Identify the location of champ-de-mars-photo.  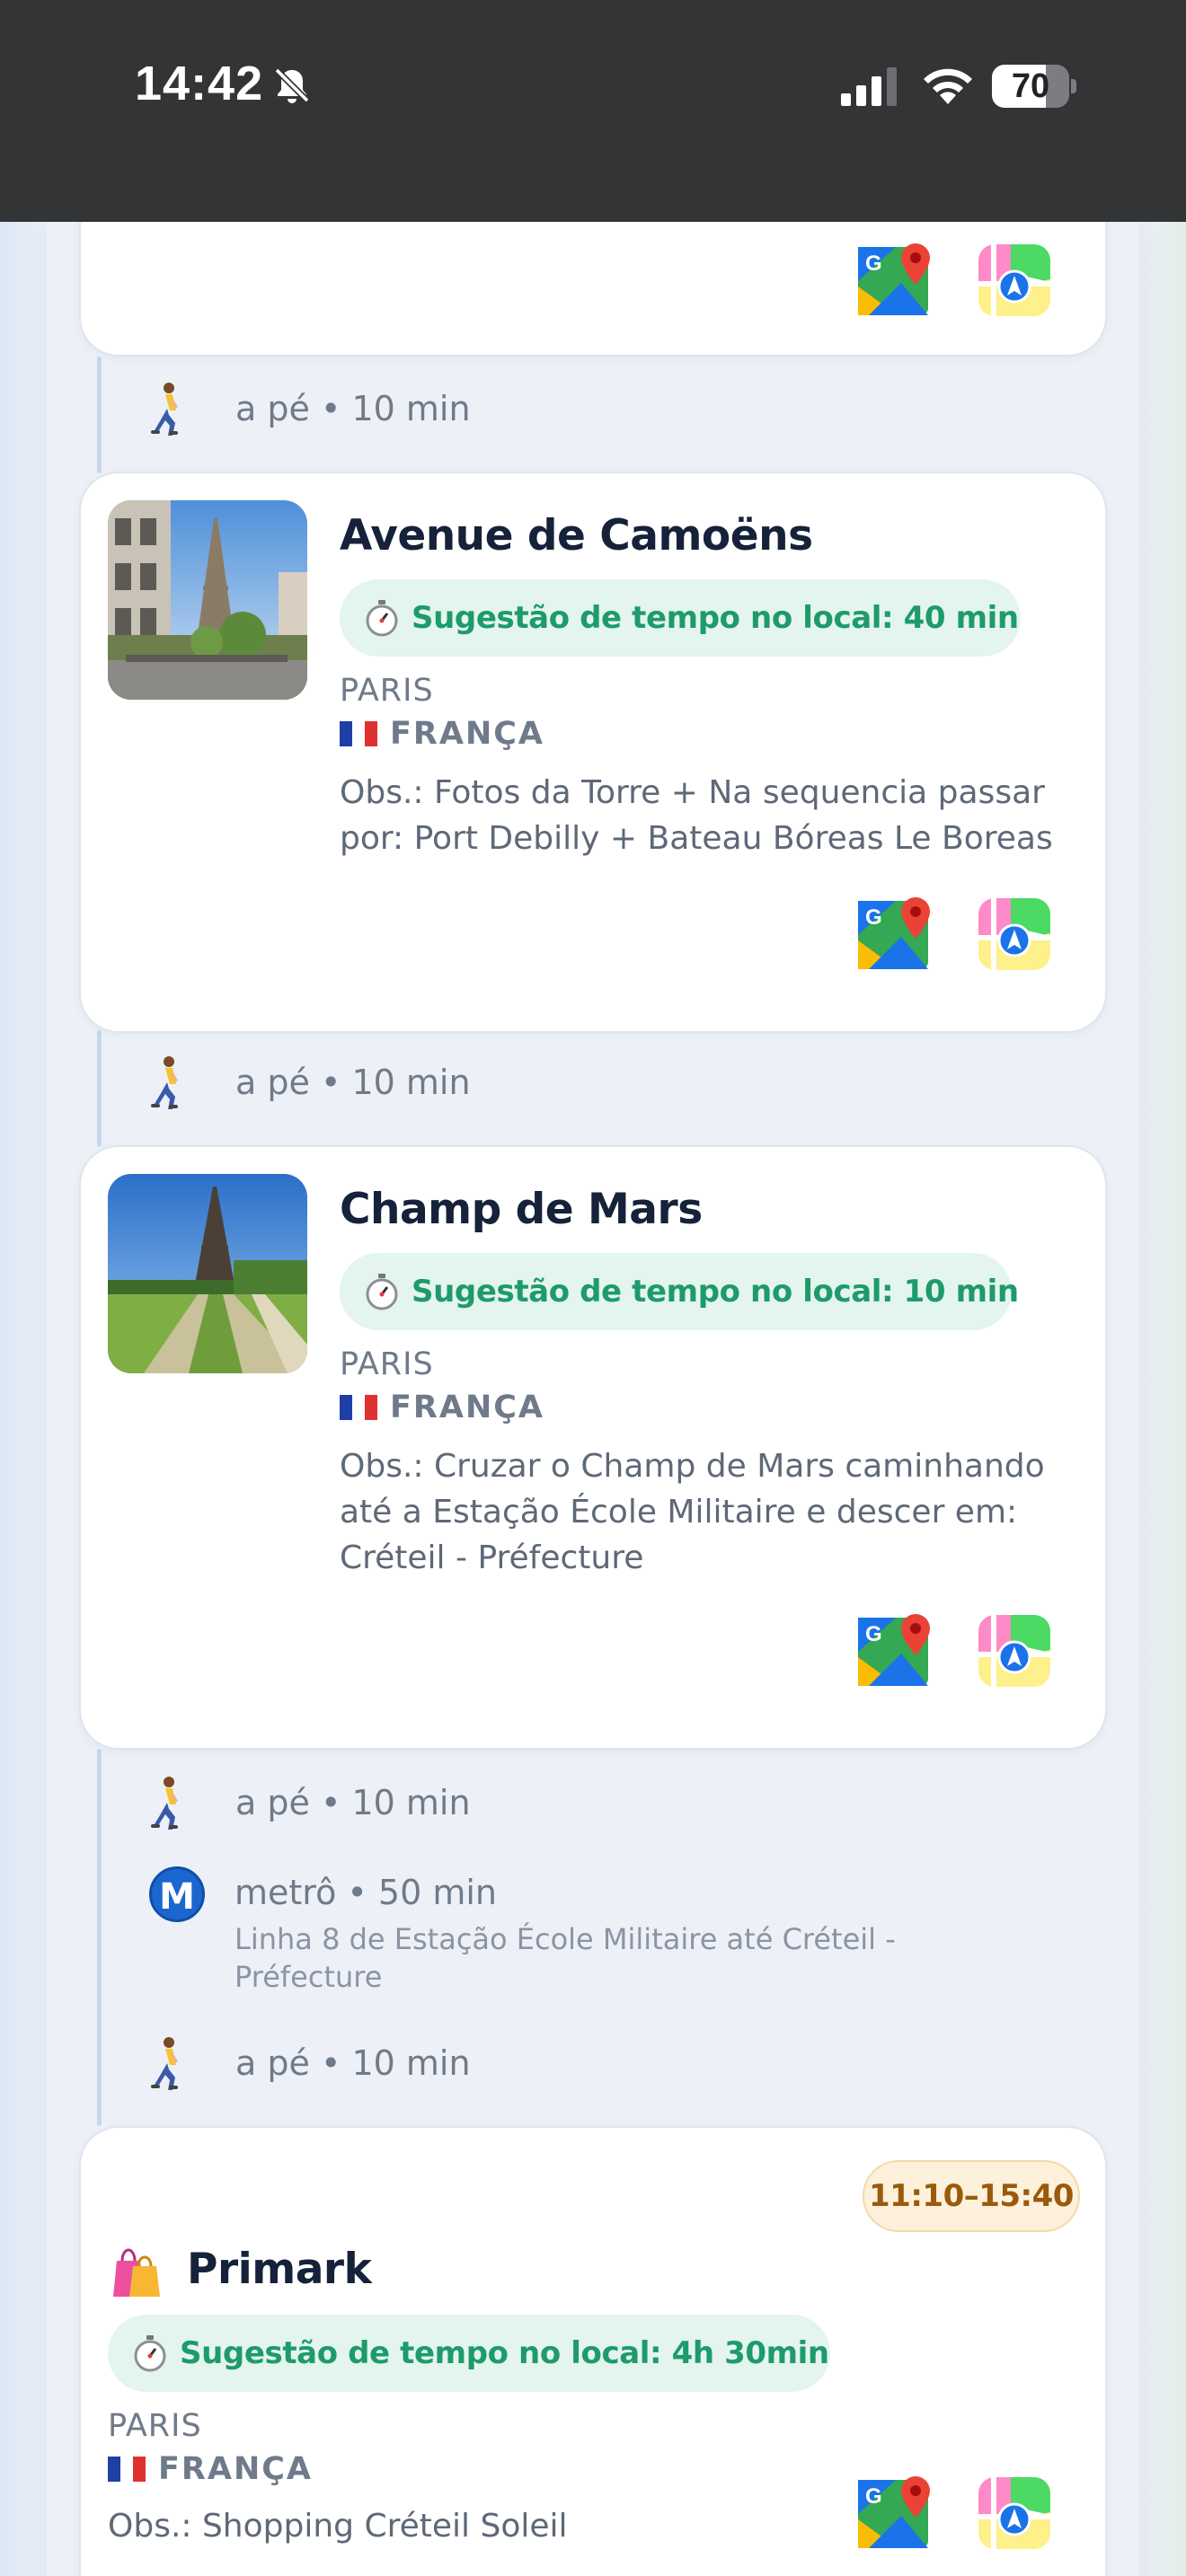
(207, 1273).